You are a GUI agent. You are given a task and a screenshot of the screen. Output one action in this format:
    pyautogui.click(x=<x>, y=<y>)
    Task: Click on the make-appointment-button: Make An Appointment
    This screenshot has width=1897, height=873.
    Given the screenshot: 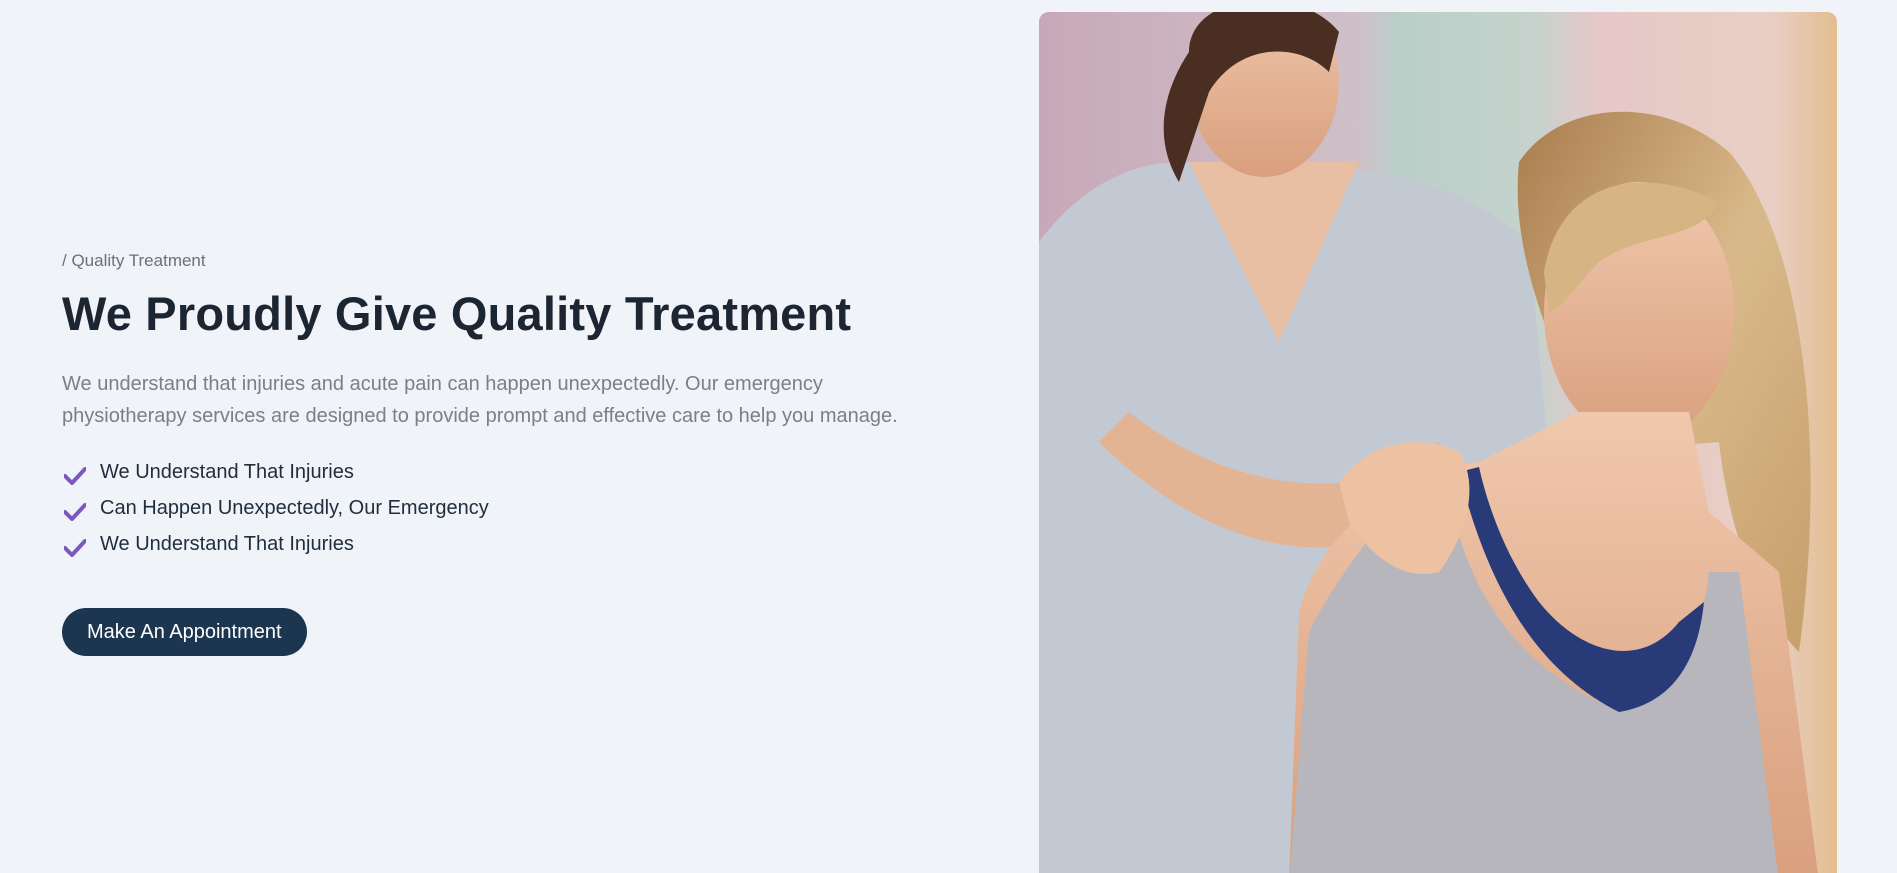 What is the action you would take?
    pyautogui.click(x=184, y=632)
    